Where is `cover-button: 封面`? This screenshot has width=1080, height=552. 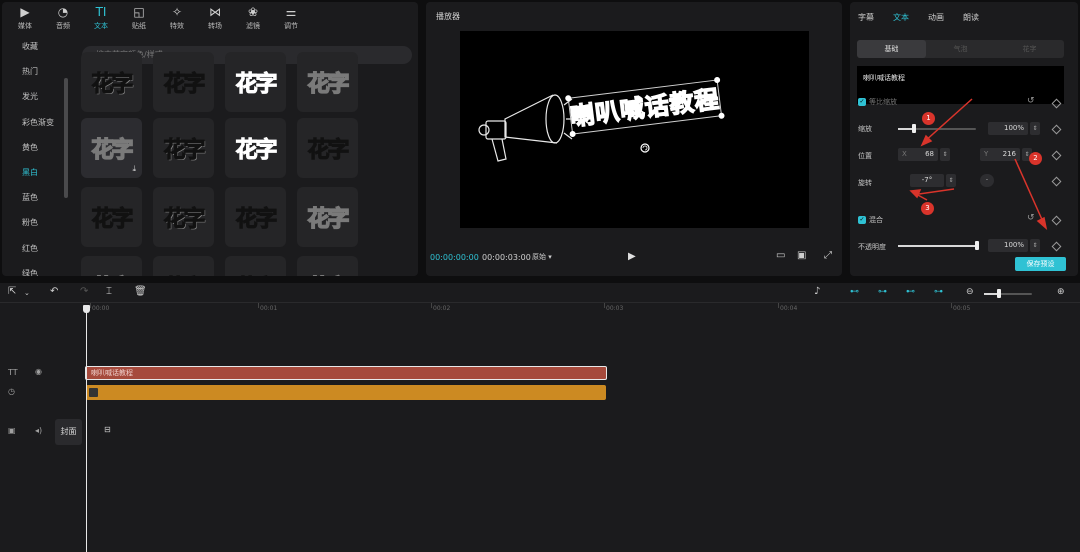
cover-button: 封面 is located at coordinates (68, 432).